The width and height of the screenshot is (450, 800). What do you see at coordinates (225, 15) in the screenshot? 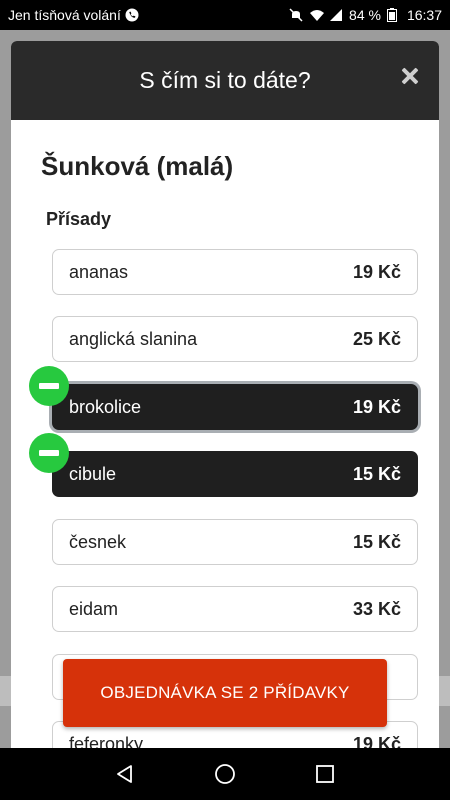
I see `status-bar: Jen tísňová volání 84 % 16:37` at bounding box center [225, 15].